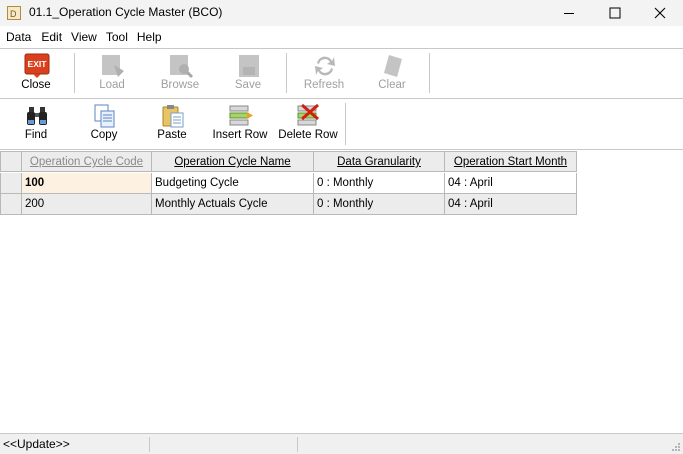 The width and height of the screenshot is (683, 454). I want to click on cell-name: Budgeting Cycle, so click(233, 183).